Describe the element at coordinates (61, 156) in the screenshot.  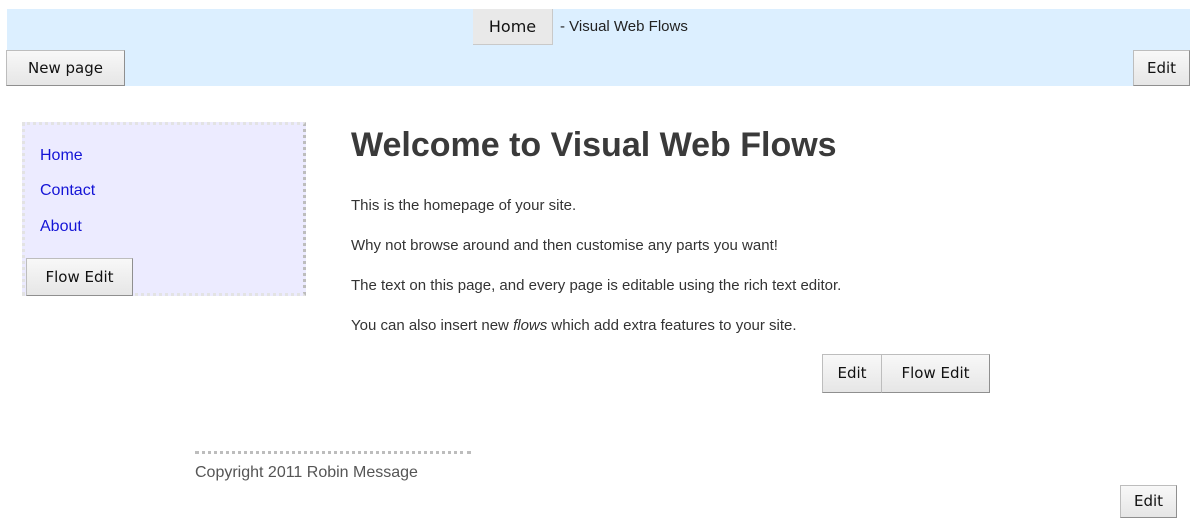
I see `sidebar-link-home: Home` at that location.